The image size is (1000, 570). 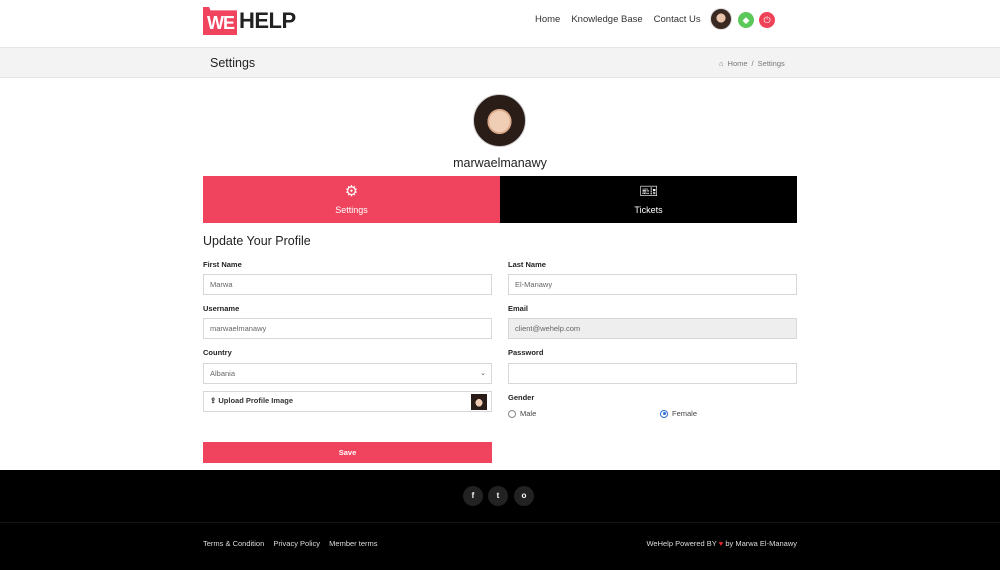 I want to click on twitter-icon: t, so click(x=498, y=496).